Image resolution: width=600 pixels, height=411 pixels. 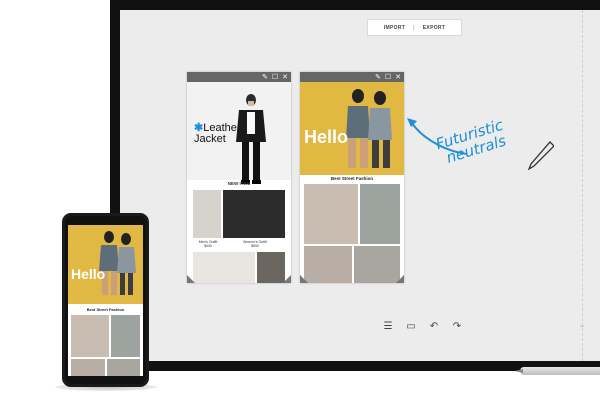 I want to click on bottom-toolbar: ☰ ▭ ↶ ↷, so click(x=422, y=326).